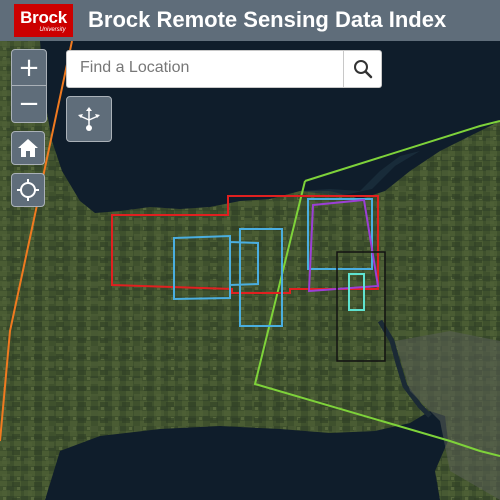  I want to click on share-button, so click(89, 119).